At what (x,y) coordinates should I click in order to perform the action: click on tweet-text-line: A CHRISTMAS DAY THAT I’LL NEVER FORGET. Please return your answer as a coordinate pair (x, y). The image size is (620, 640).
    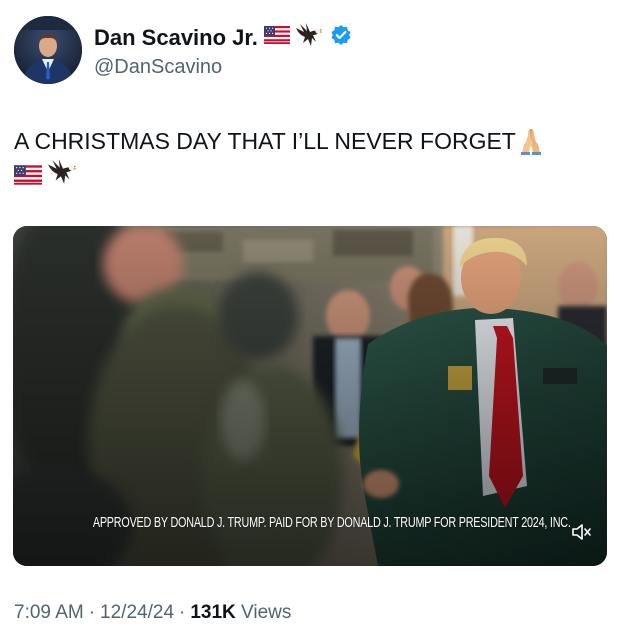
    Looking at the image, I should click on (312, 142).